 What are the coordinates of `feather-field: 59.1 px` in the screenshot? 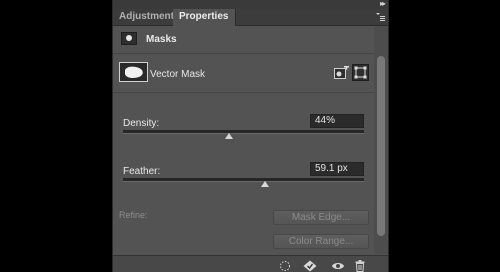 It's located at (337, 169).